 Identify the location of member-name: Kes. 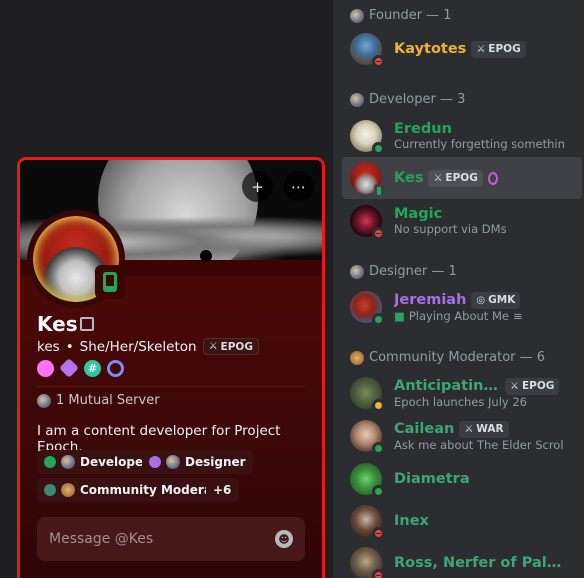
(409, 178).